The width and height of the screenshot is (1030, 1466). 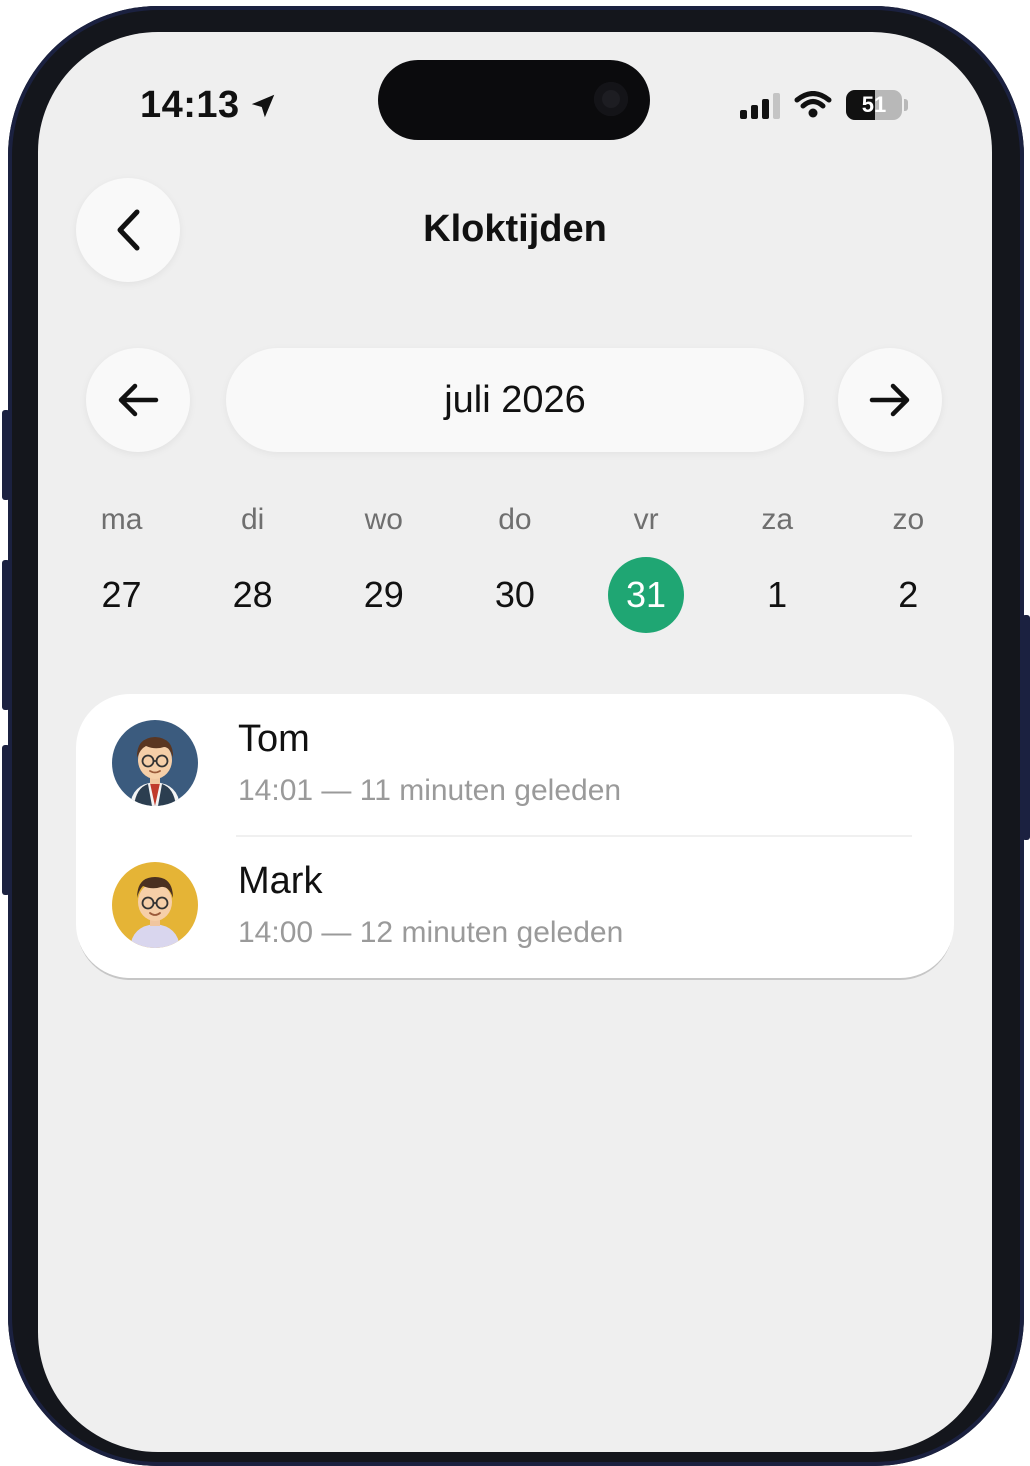 I want to click on day-column: vr 31, so click(x=646, y=565).